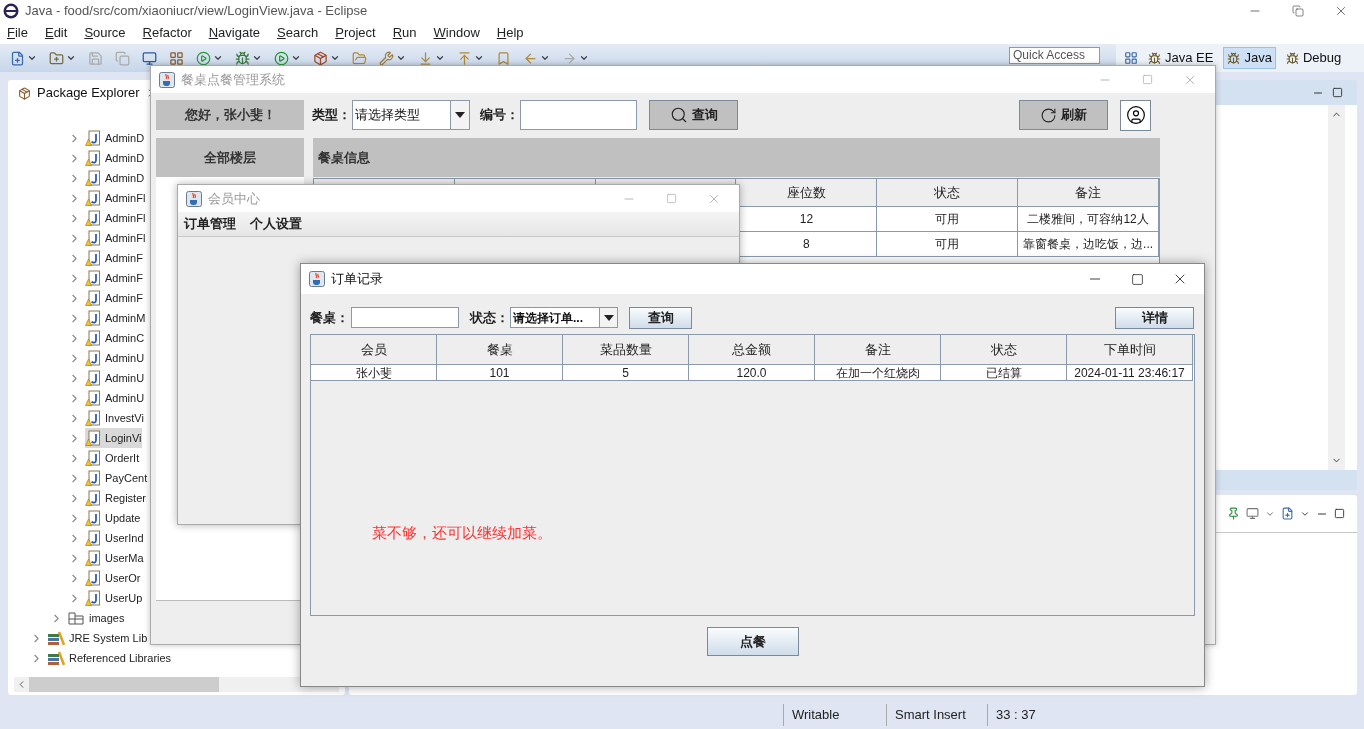 This screenshot has height=729, width=1364. I want to click on table-field, so click(405, 317).